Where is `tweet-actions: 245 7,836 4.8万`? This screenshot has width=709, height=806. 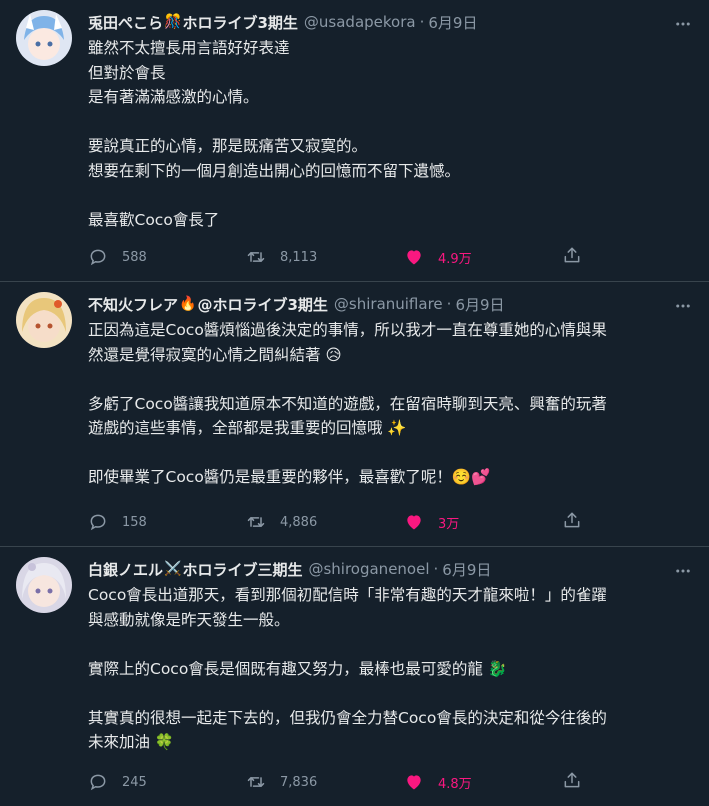 tweet-actions: 245 7,836 4.8万 is located at coordinates (348, 782).